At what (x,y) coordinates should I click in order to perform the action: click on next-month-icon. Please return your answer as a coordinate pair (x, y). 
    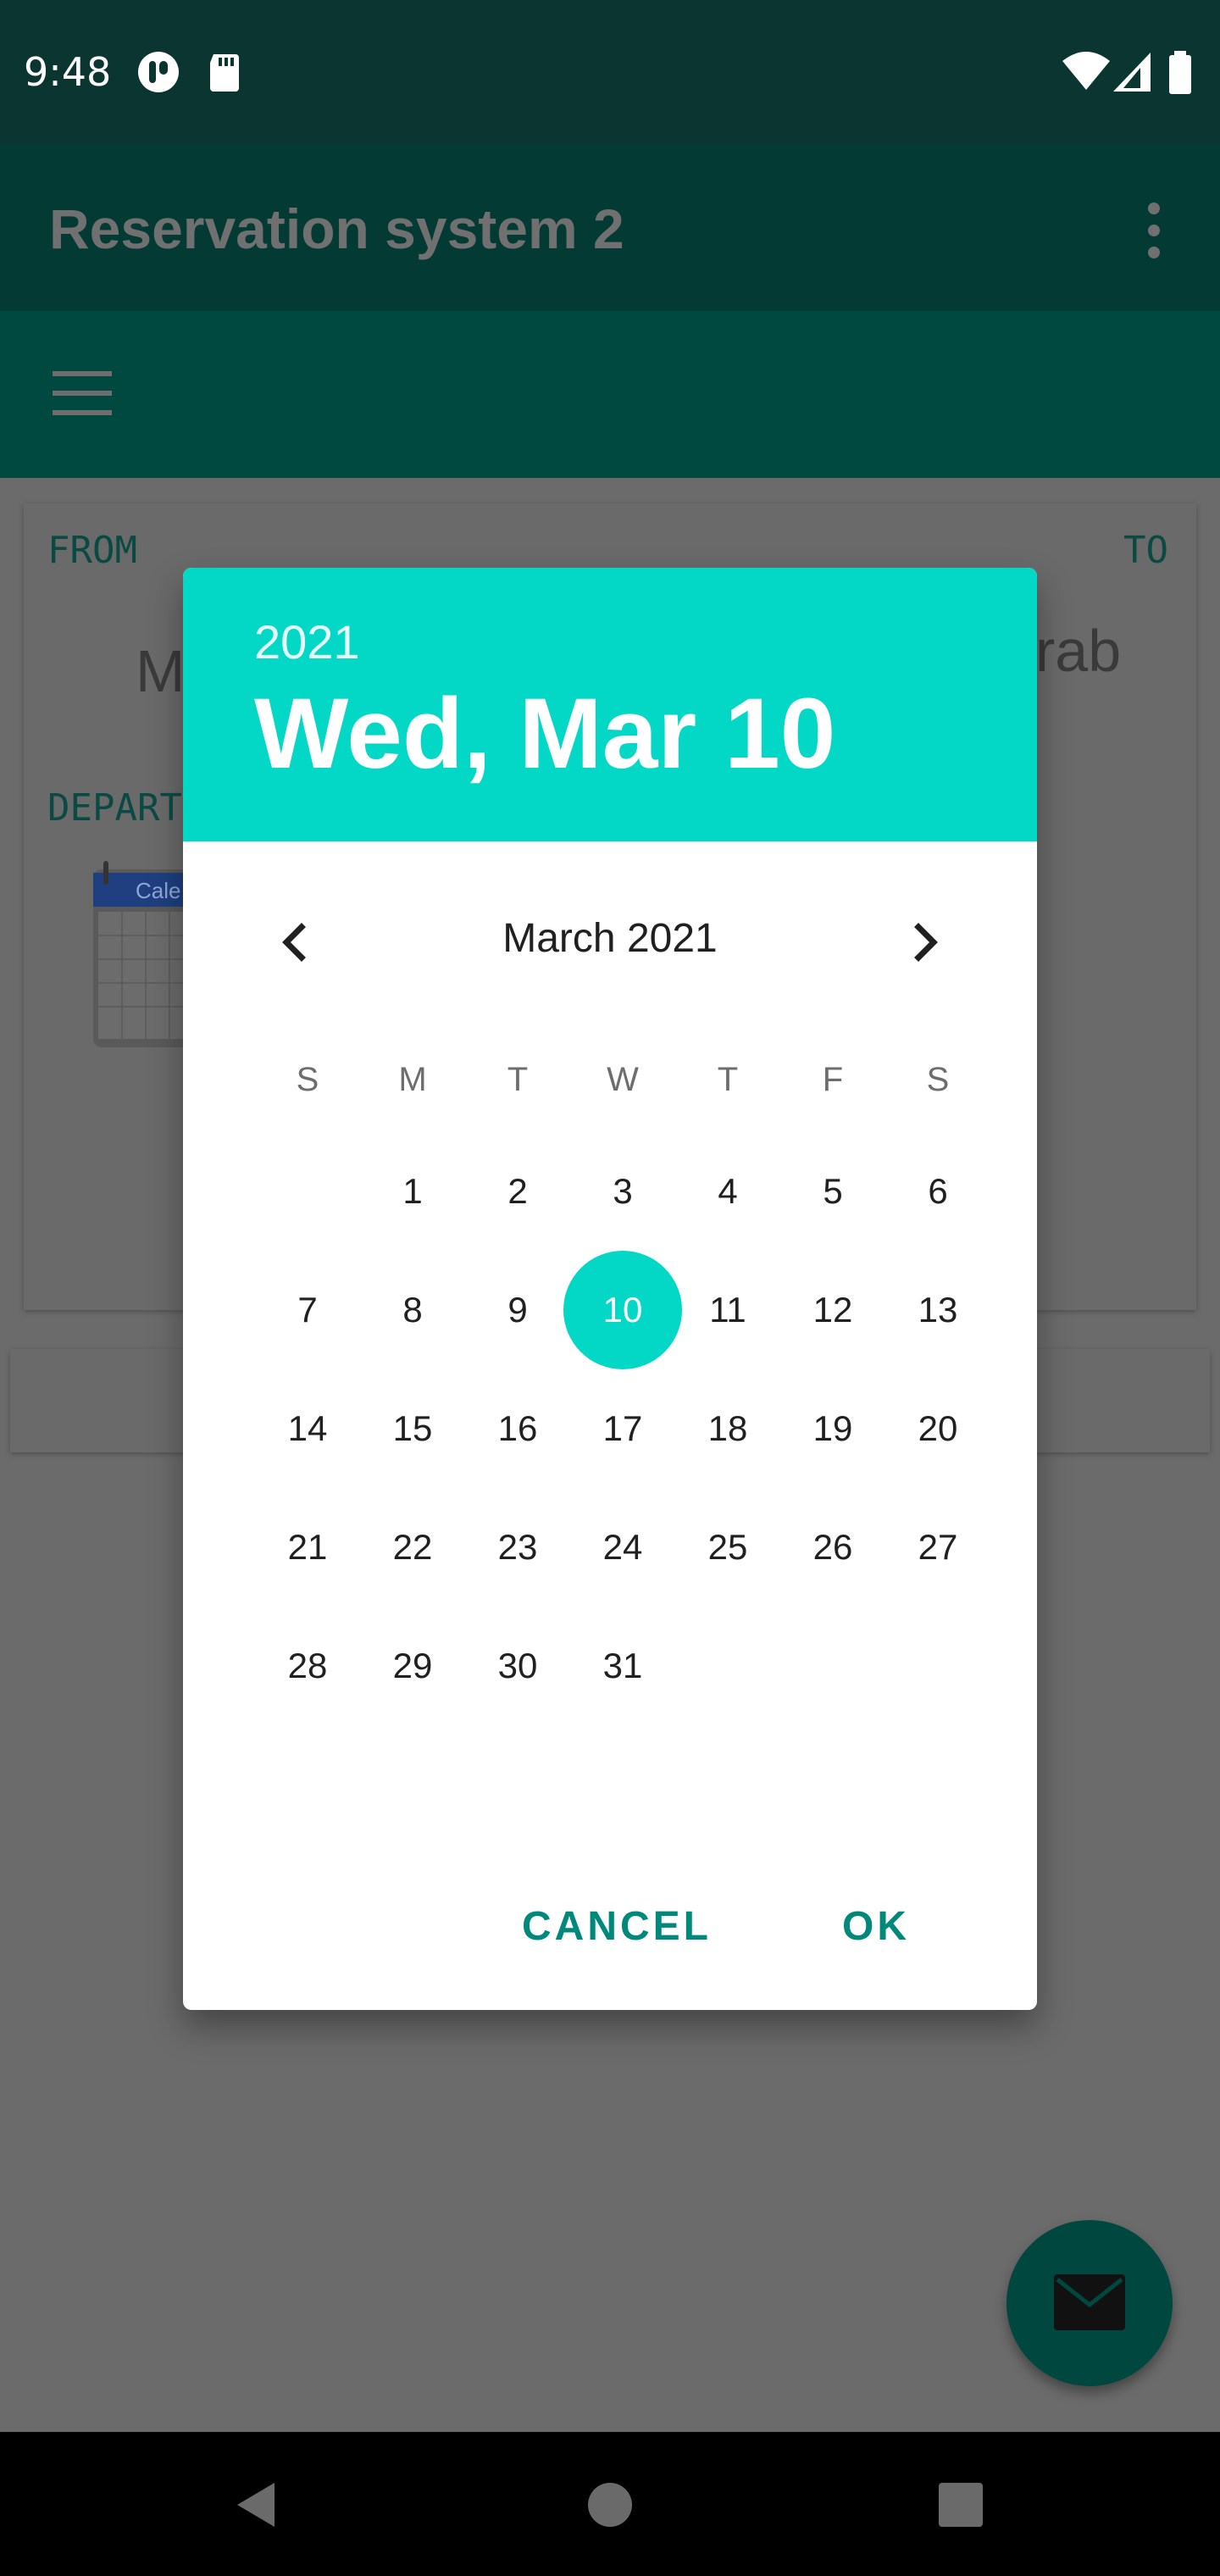
    Looking at the image, I should click on (925, 942).